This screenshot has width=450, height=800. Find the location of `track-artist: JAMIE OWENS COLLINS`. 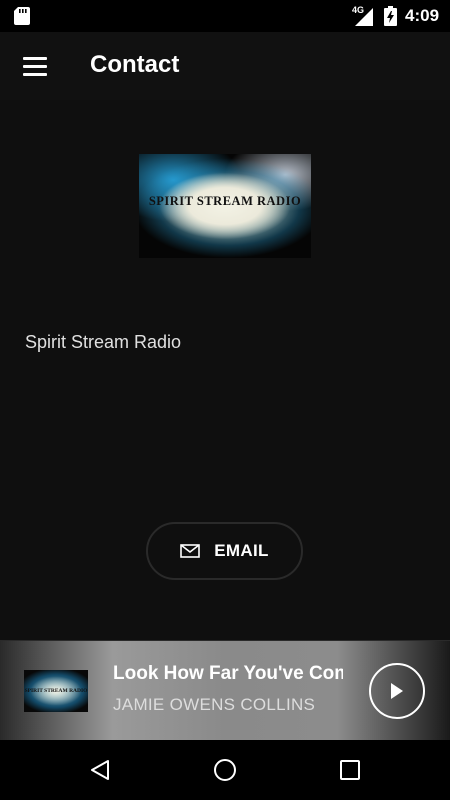

track-artist: JAMIE OWENS COLLINS is located at coordinates (214, 704).